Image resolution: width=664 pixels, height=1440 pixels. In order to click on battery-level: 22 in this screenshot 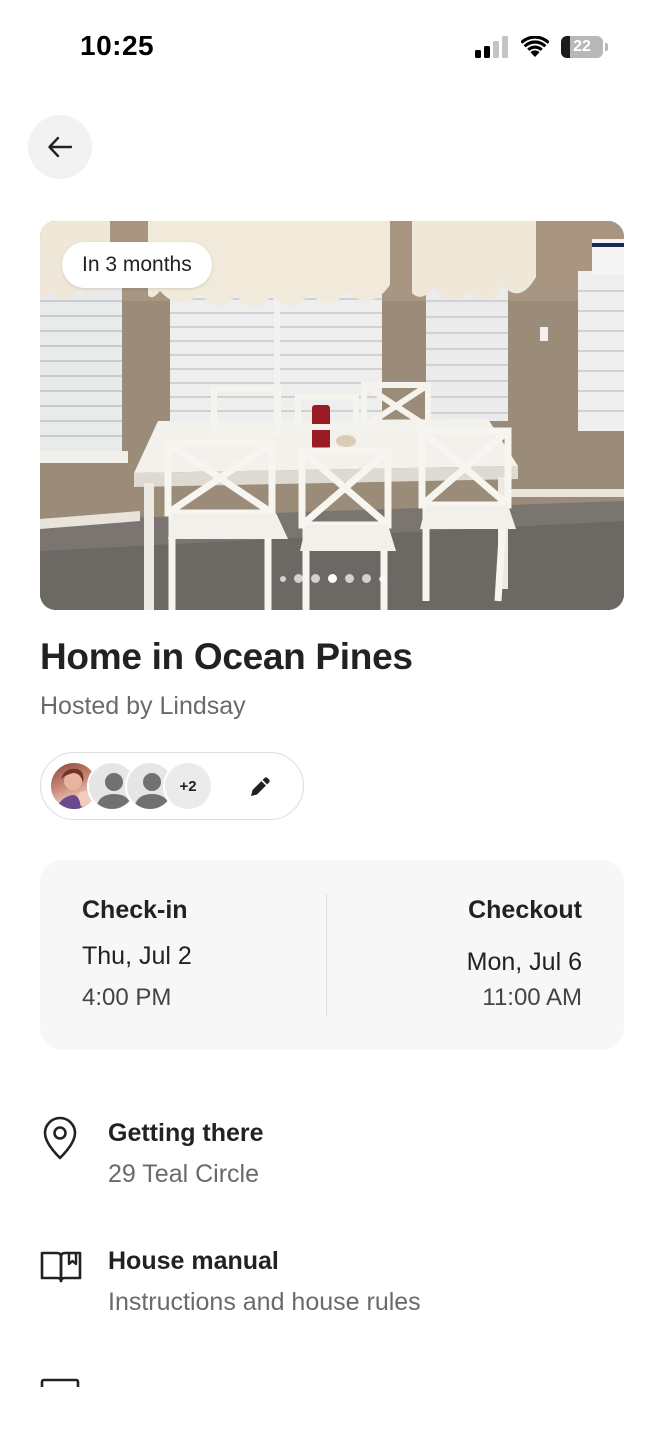, I will do `click(582, 46)`.